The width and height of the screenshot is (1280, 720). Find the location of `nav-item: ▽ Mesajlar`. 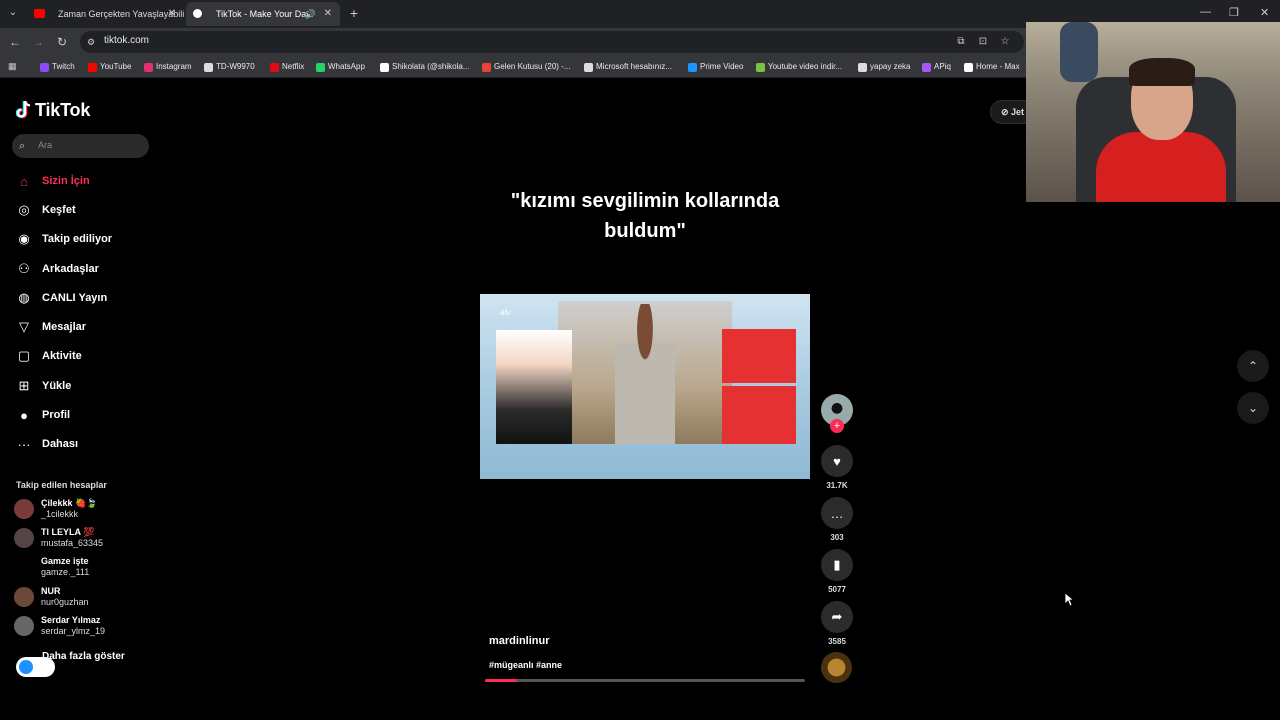

nav-item: ▽ Mesajlar is located at coordinates (50, 327).